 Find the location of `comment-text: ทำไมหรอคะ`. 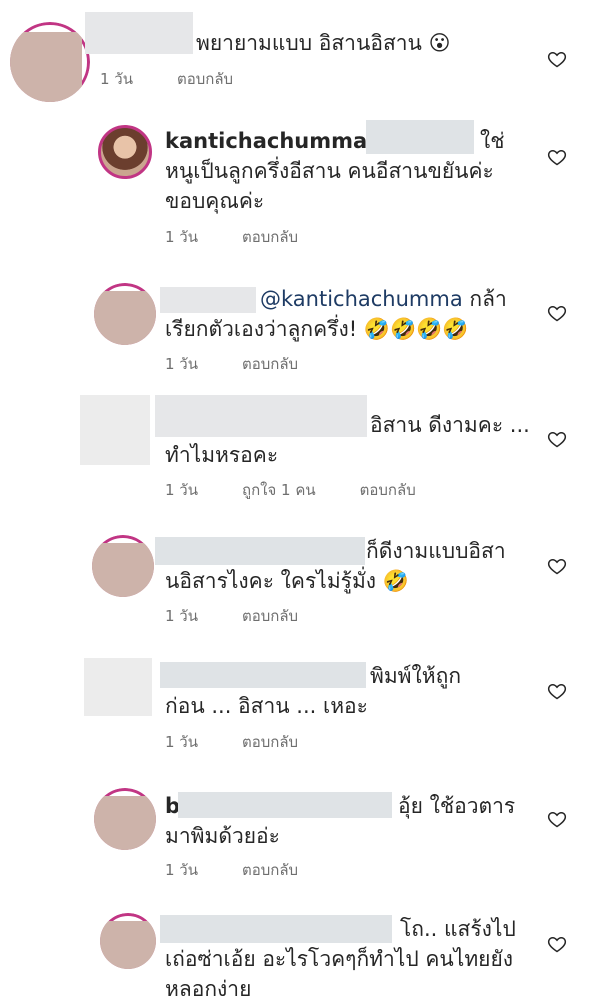

comment-text: ทำไมหรอคะ is located at coordinates (222, 455).